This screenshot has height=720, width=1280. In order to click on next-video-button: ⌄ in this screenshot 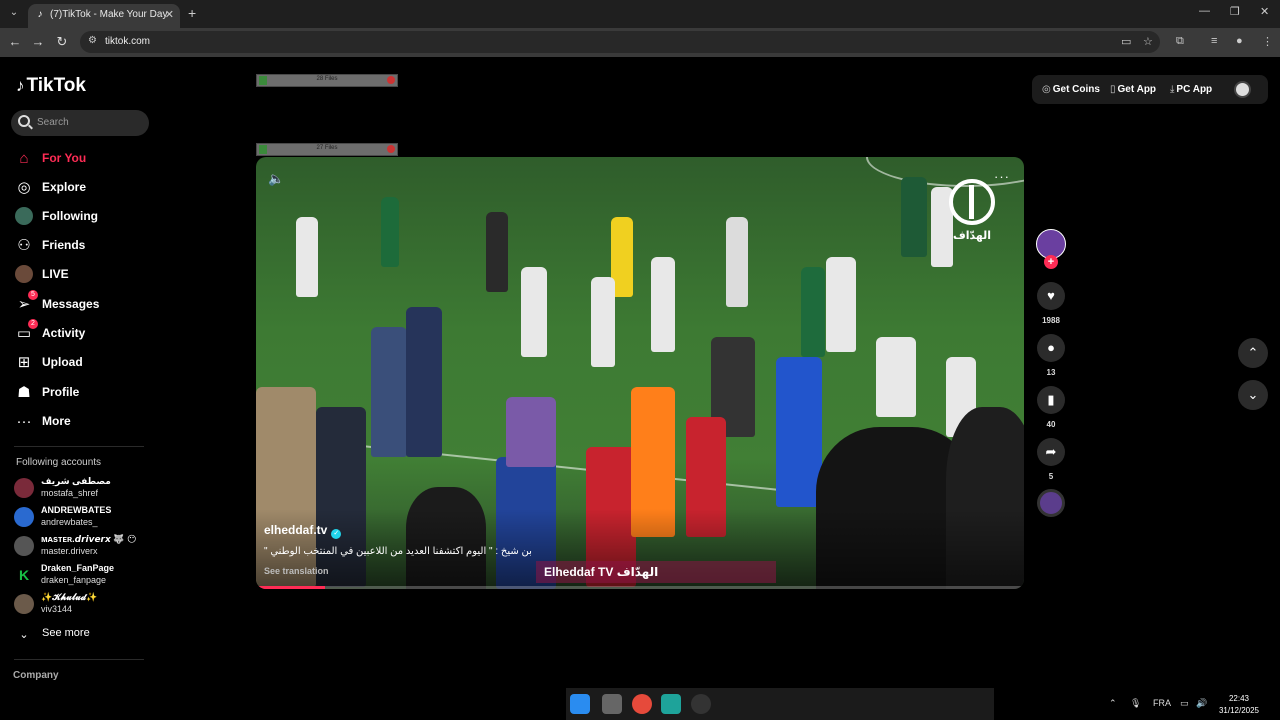, I will do `click(1253, 395)`.